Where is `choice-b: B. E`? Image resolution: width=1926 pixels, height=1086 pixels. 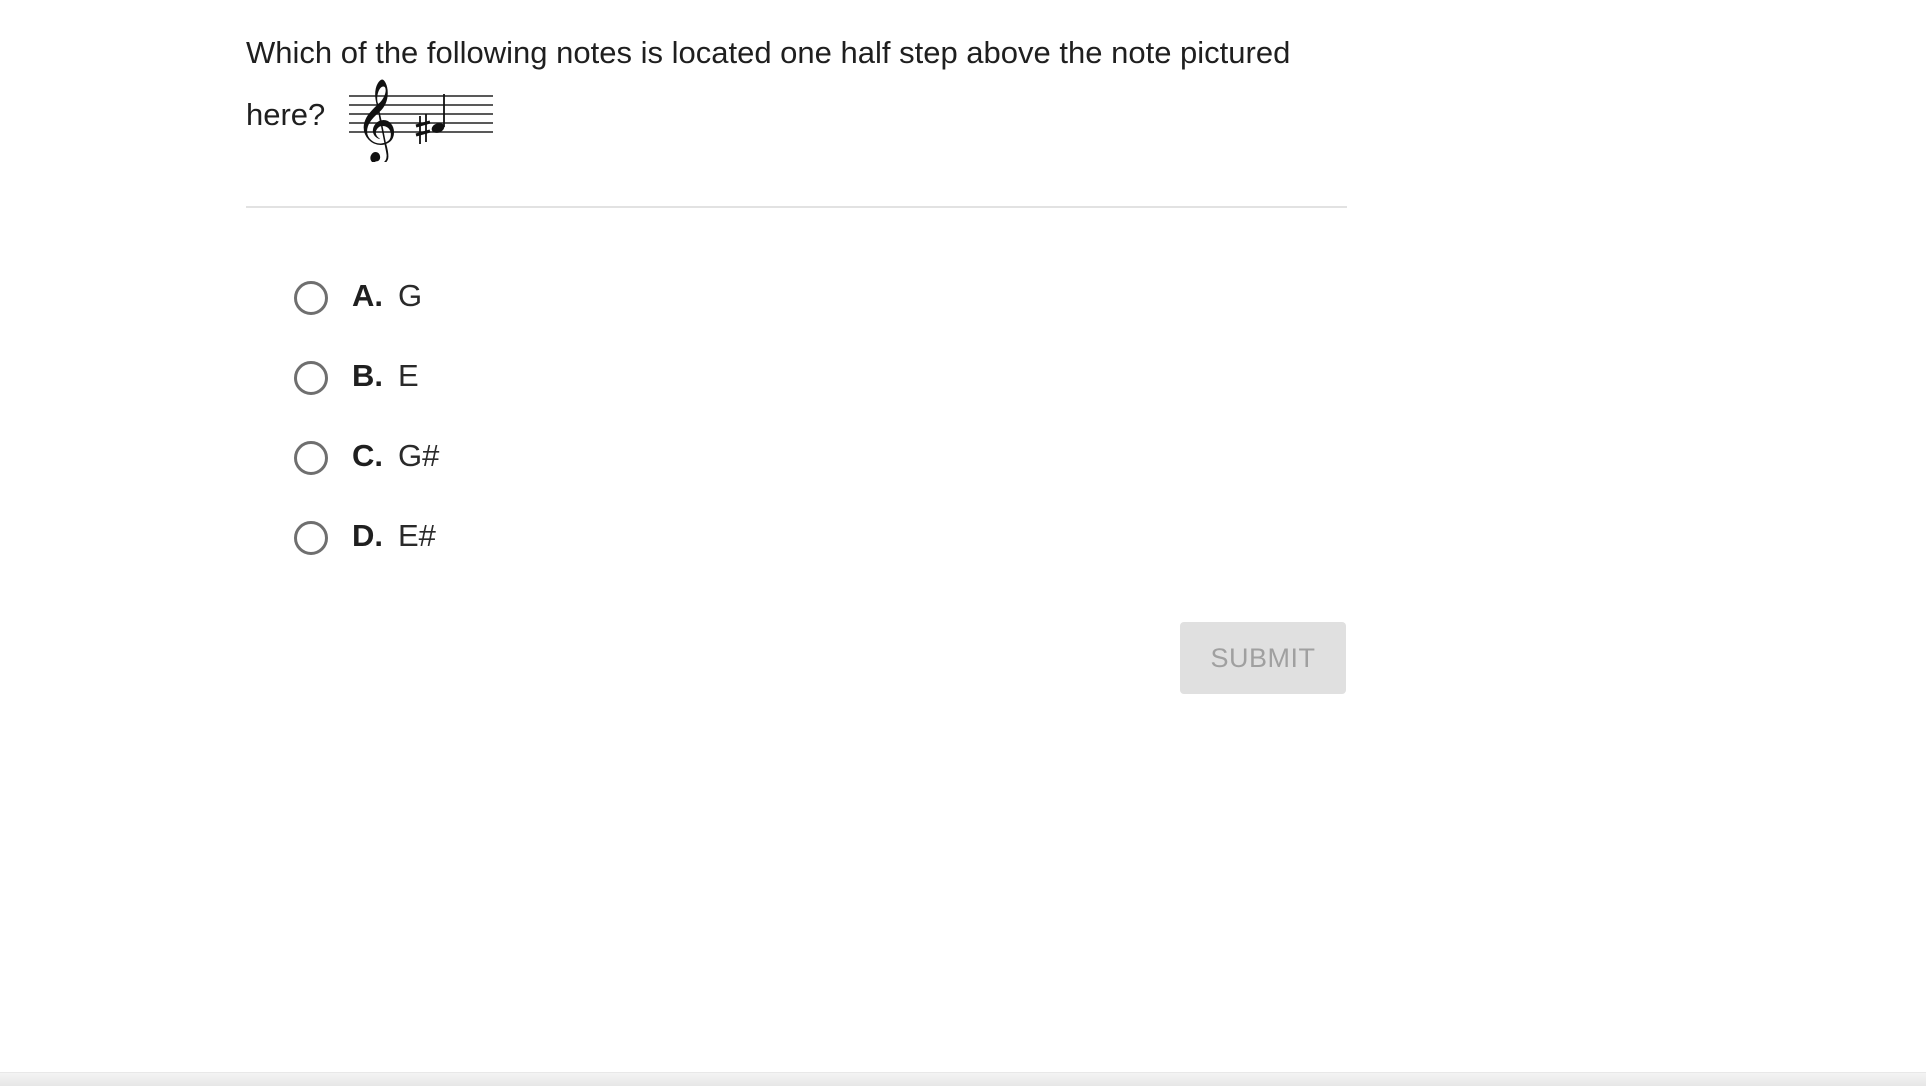
choice-b: B. E is located at coordinates (366, 376).